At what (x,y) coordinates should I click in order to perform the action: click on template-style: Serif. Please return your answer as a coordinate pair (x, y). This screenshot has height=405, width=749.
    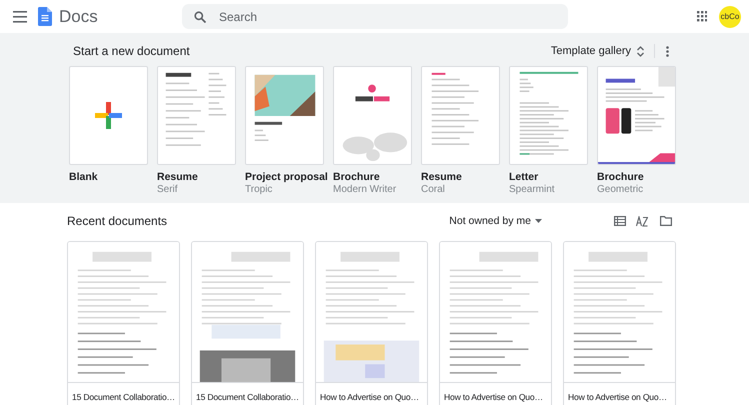
    Looking at the image, I should click on (167, 189).